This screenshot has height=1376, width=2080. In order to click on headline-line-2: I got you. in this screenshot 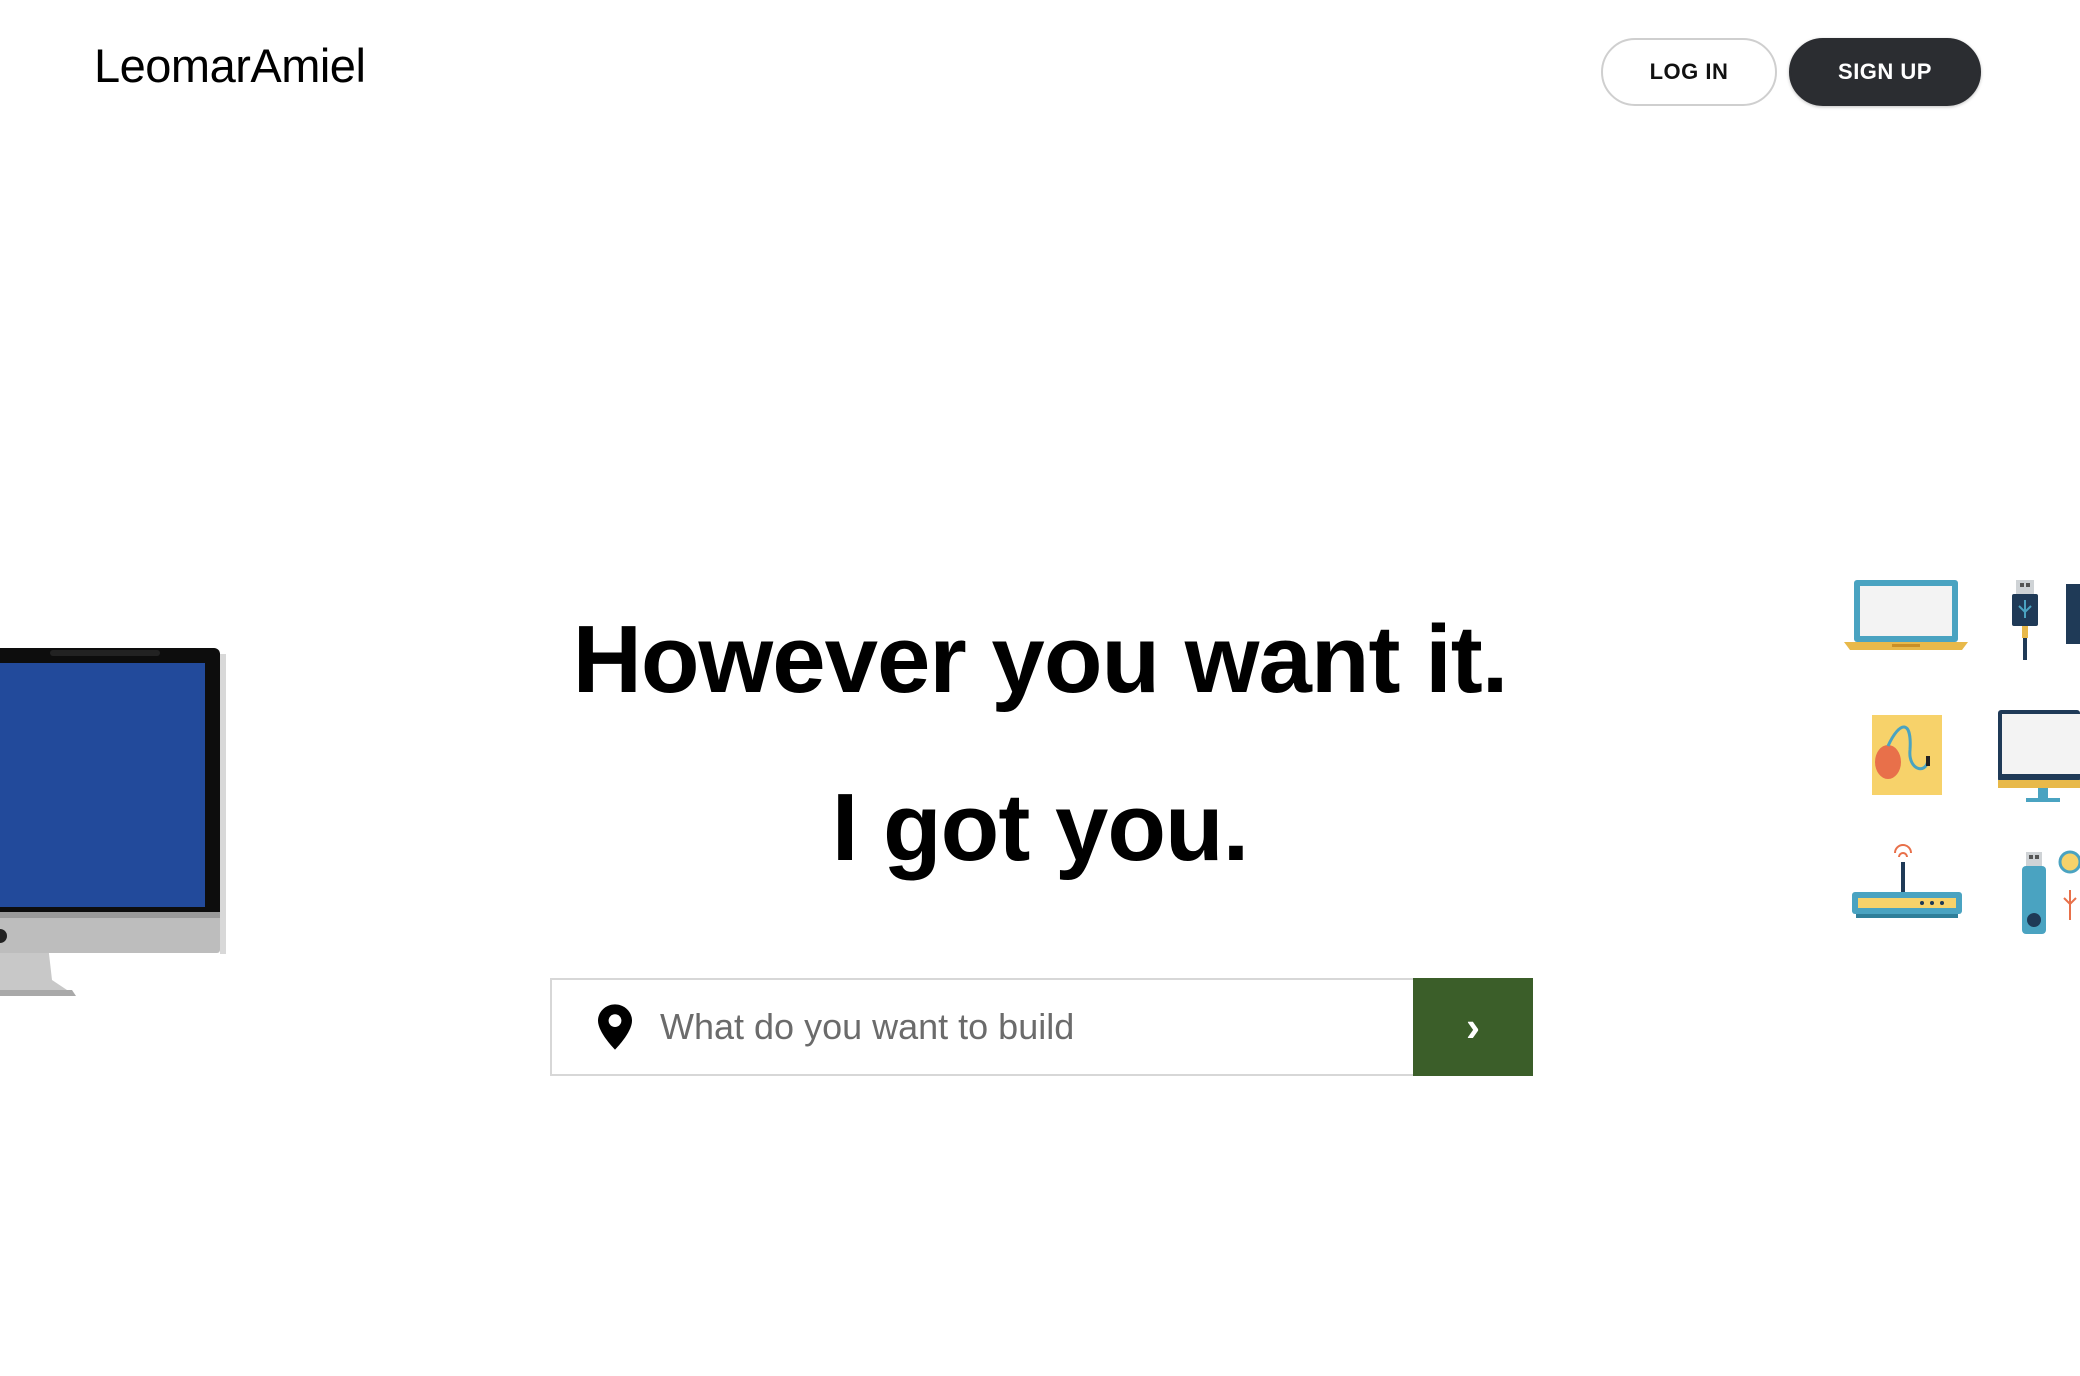, I will do `click(1040, 827)`.